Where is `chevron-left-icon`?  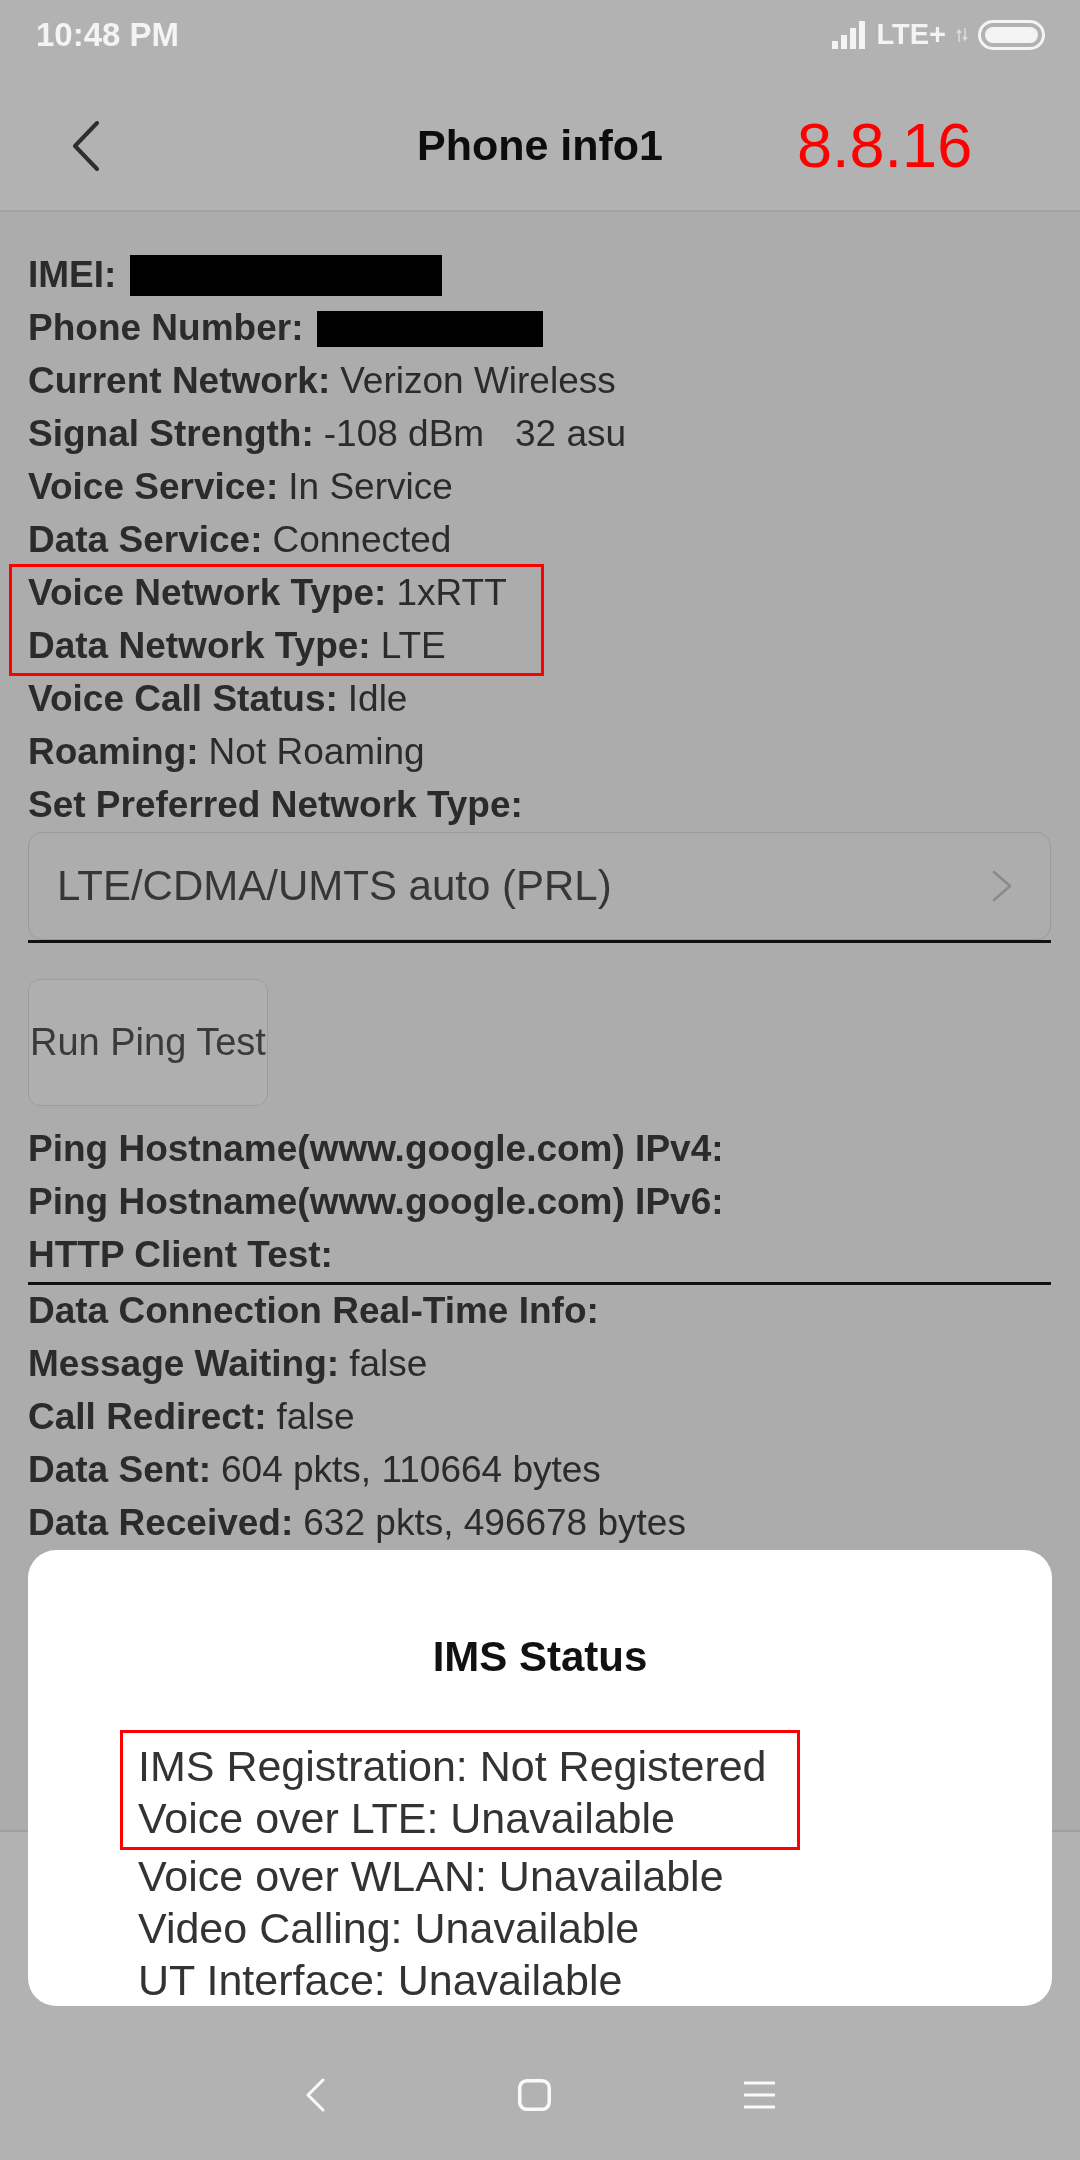
chevron-left-icon is located at coordinates (86, 146).